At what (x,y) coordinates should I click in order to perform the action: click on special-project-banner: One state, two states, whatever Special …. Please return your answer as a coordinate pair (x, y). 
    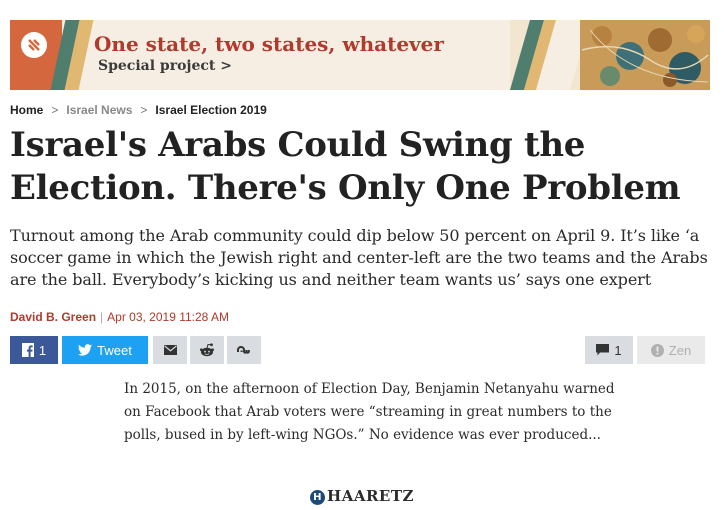
    Looking at the image, I should click on (360, 55).